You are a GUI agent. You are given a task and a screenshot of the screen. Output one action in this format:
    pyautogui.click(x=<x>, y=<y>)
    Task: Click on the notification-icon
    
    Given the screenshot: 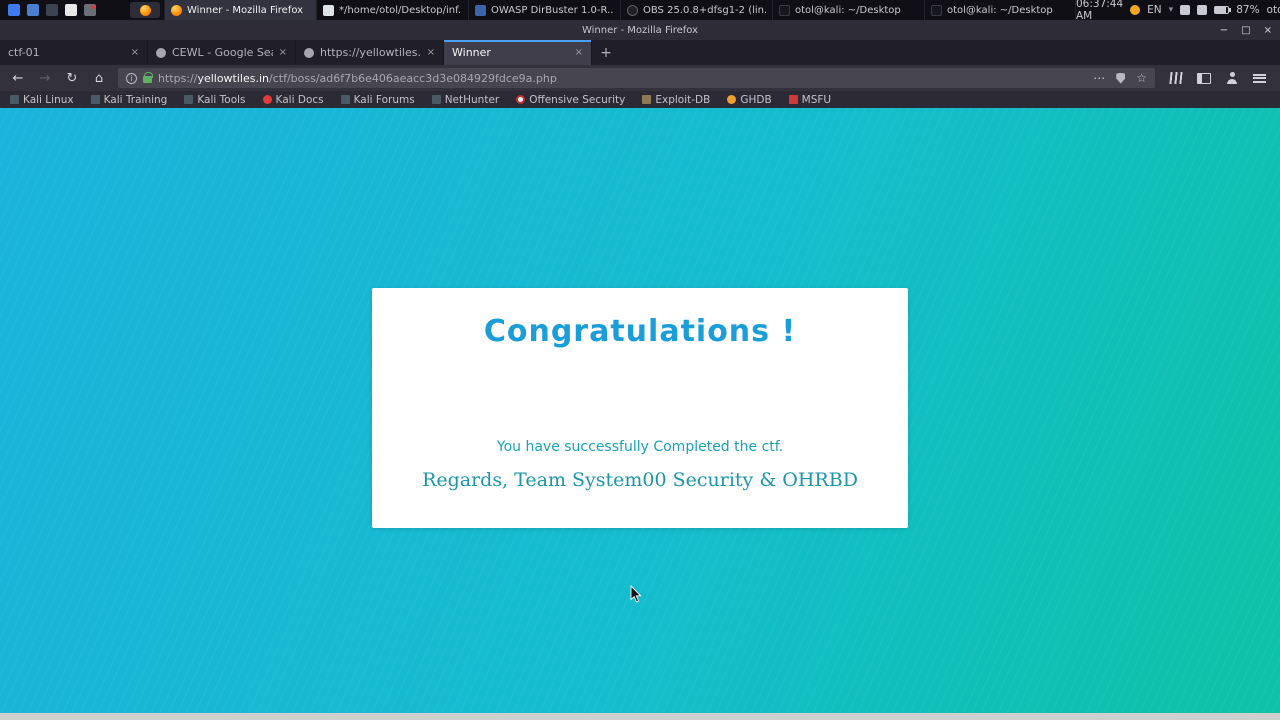 What is the action you would take?
    pyautogui.click(x=1135, y=10)
    